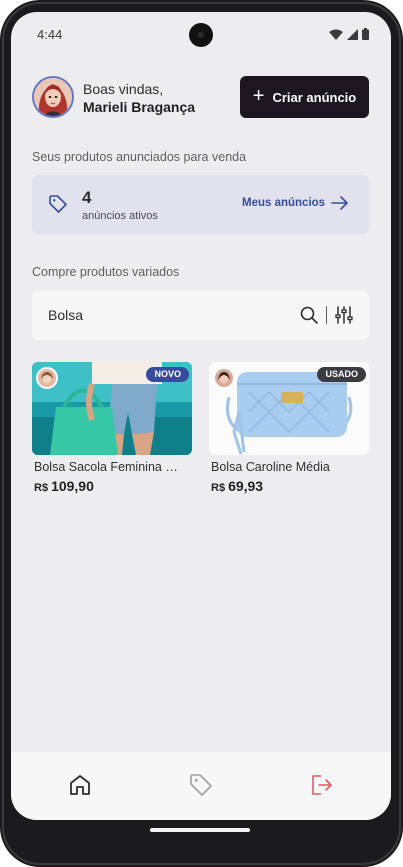 Image resolution: width=403 pixels, height=867 pixels. I want to click on user-avatar, so click(53, 97).